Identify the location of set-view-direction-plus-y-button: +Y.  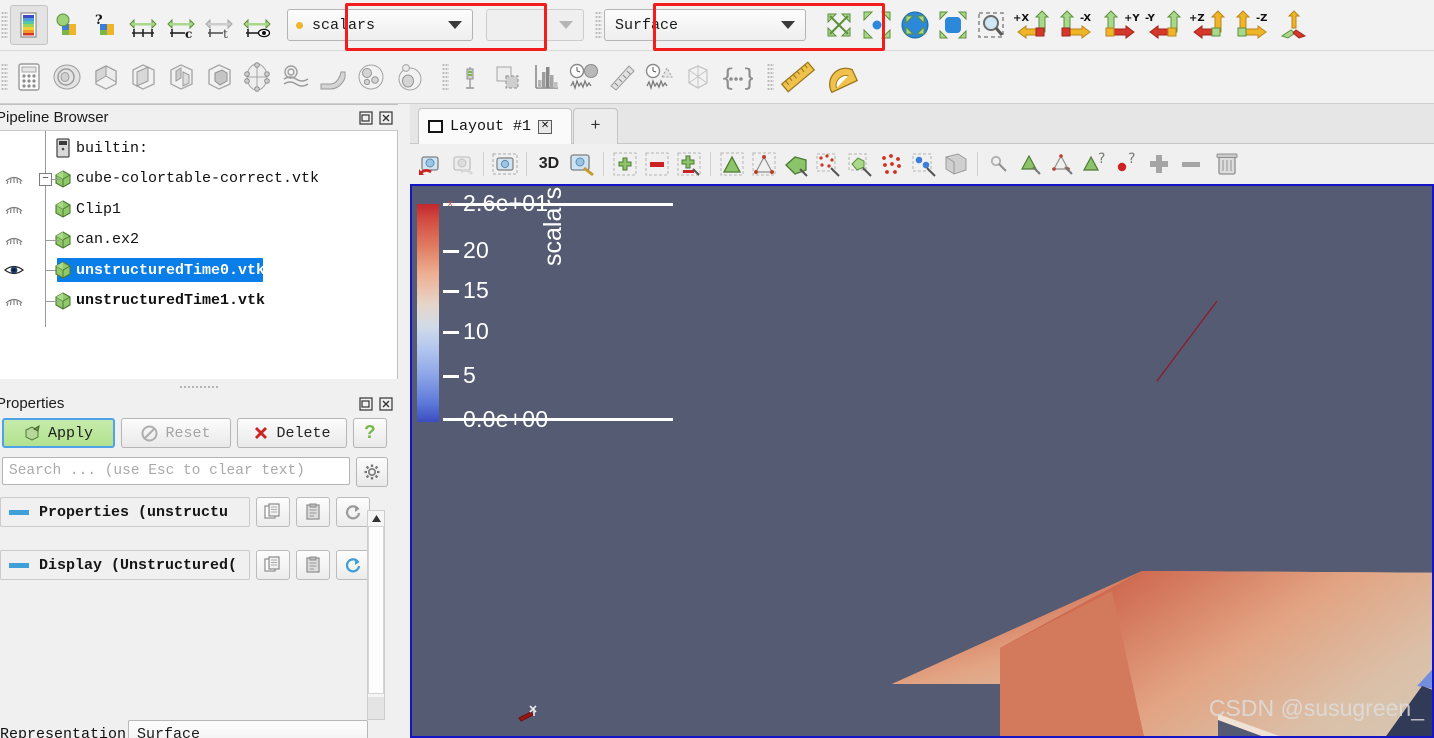
(1120, 25).